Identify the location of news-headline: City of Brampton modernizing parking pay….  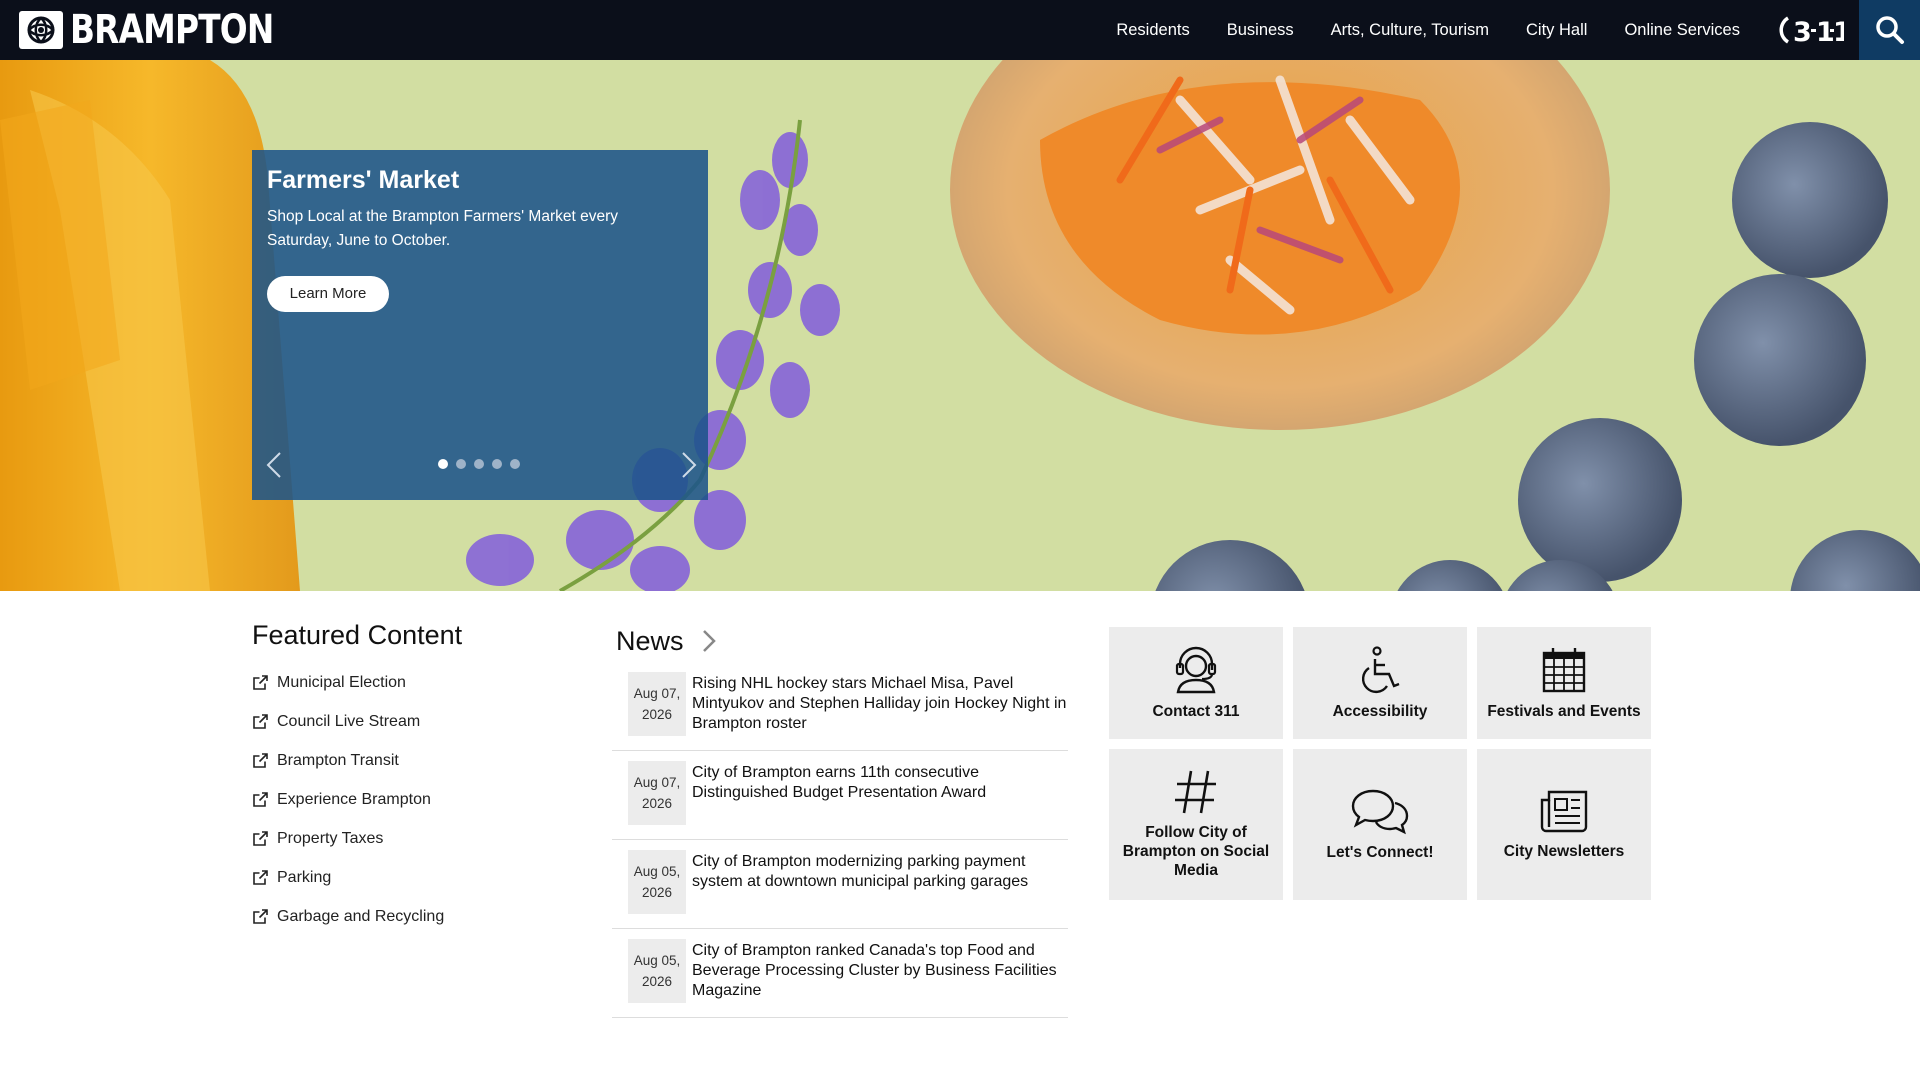
(880, 882).